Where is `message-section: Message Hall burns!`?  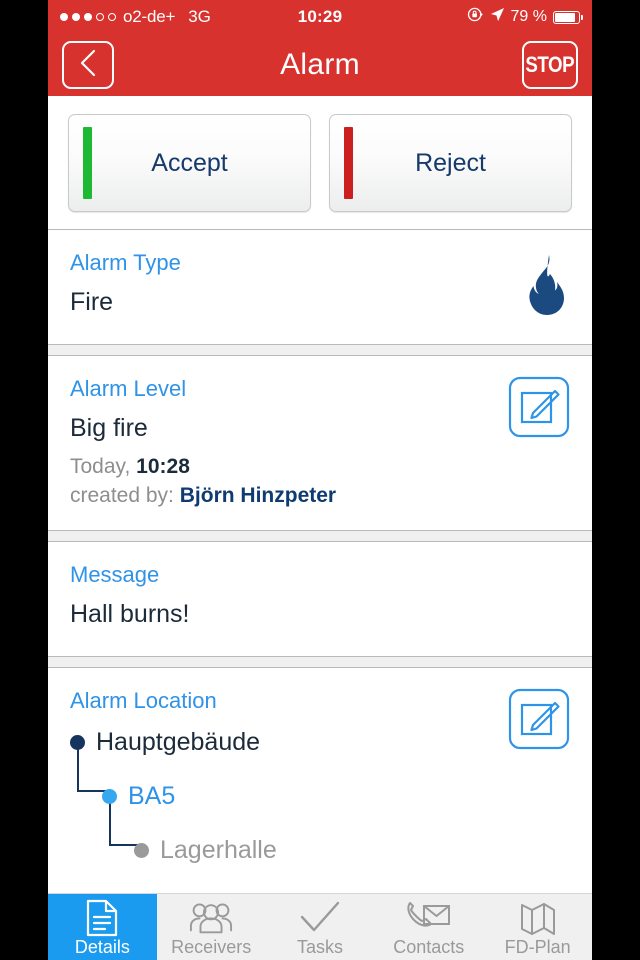
message-section: Message Hall burns! is located at coordinates (320, 599).